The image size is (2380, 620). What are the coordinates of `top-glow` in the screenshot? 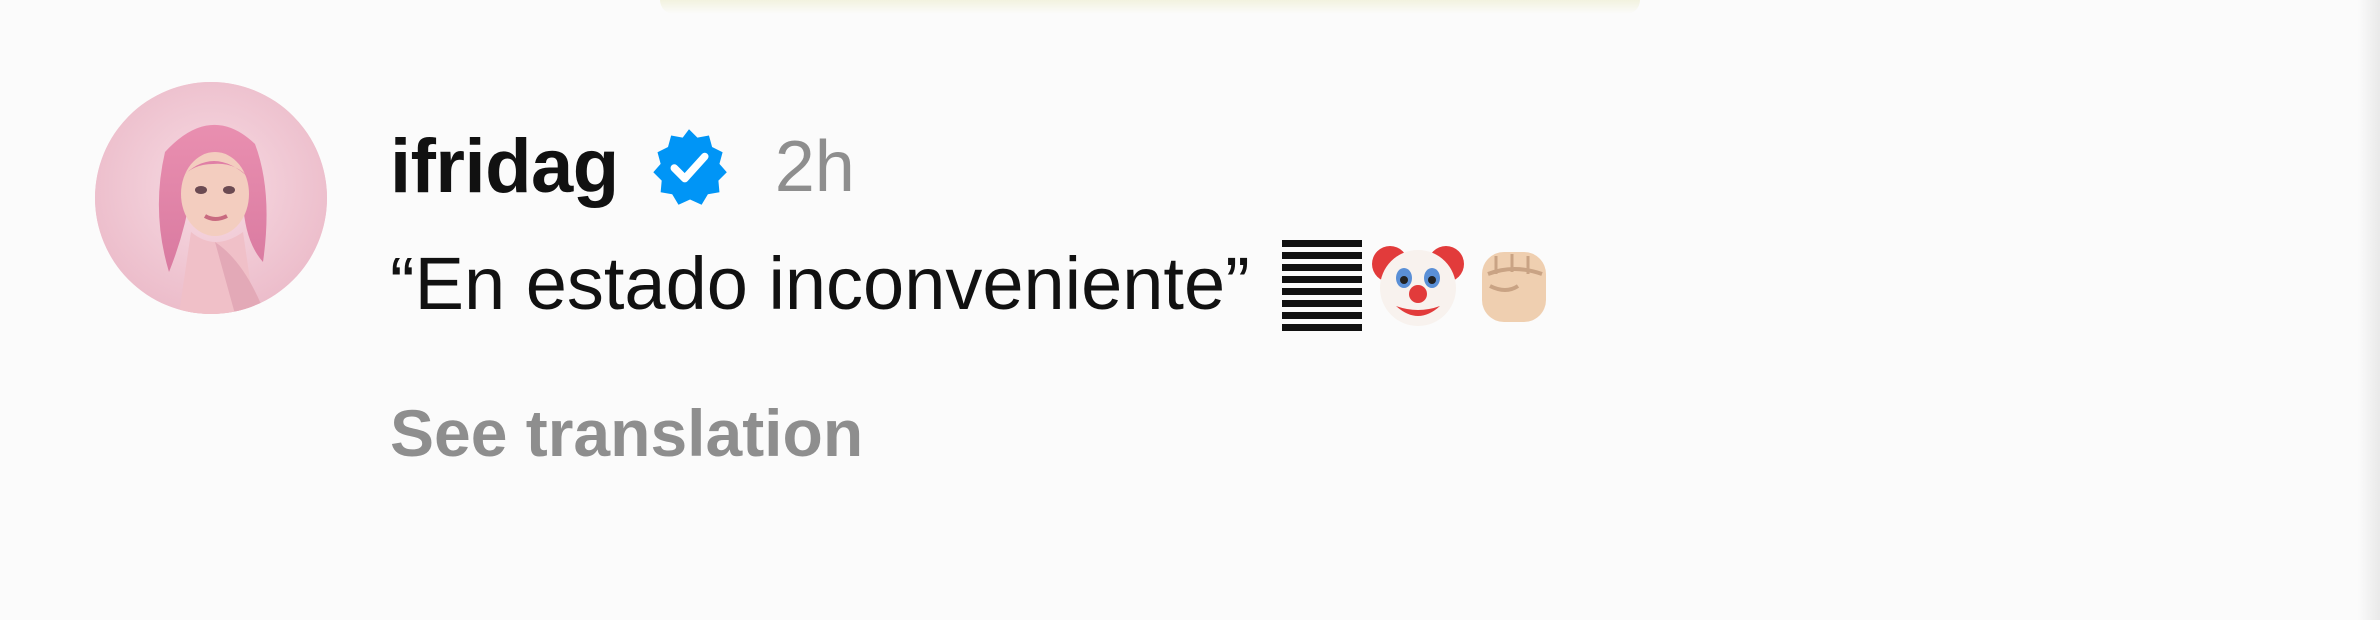 It's located at (1150, 7).